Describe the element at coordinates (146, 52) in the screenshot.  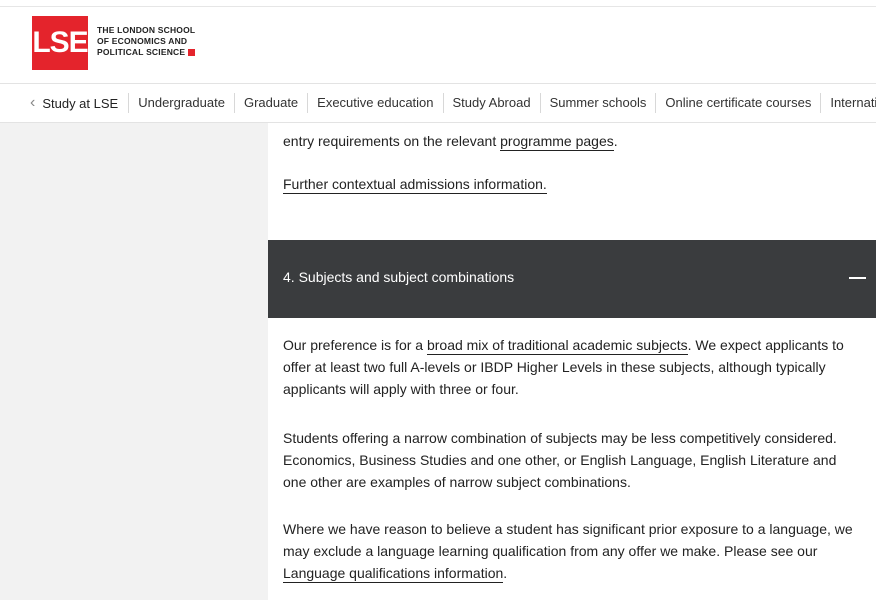
I see `logo-line-3: POLITICAL SCIENCE` at that location.